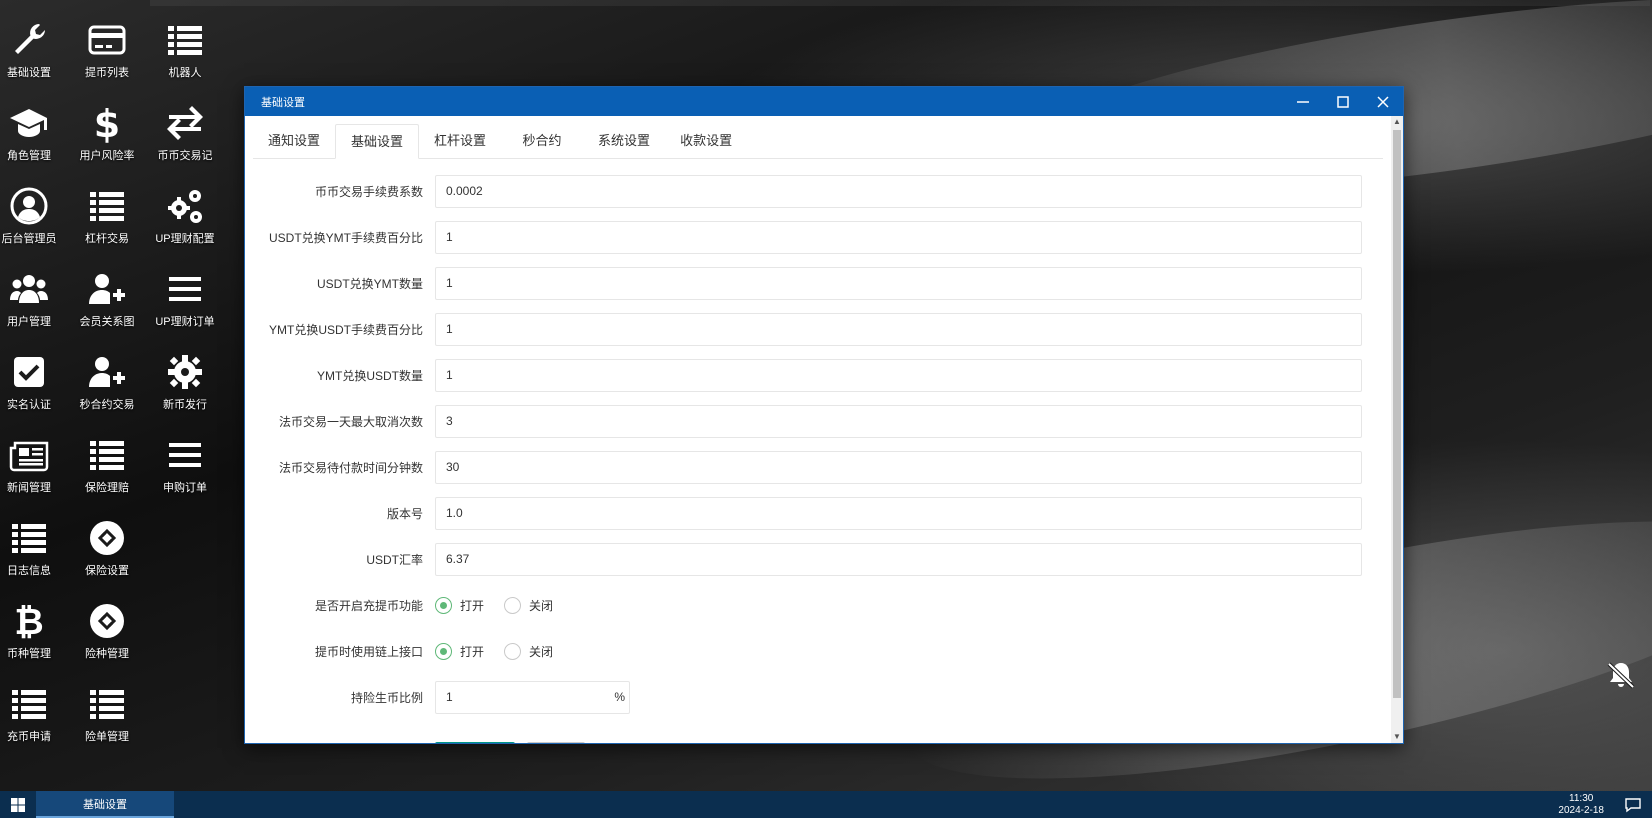 This screenshot has width=1652, height=818. I want to click on desktop-icon-new-coin-issue: 新币发行, so click(185, 371).